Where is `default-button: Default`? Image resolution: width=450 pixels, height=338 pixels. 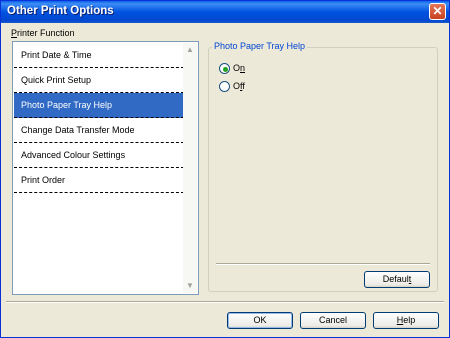
default-button: Default is located at coordinates (397, 279).